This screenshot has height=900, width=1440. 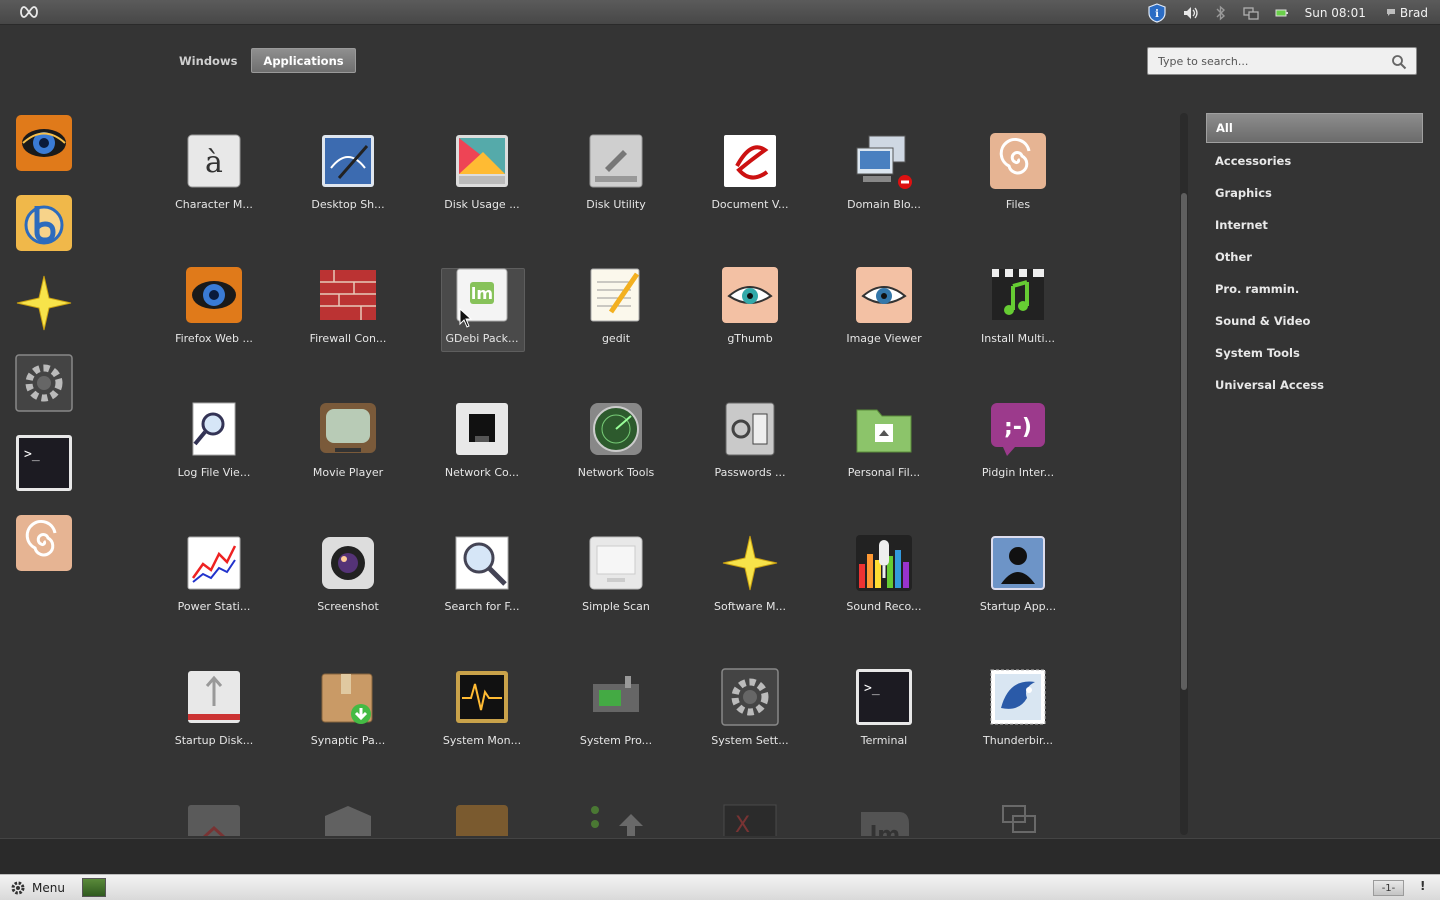 I want to click on category-accessories: Accessories, so click(x=1314, y=161).